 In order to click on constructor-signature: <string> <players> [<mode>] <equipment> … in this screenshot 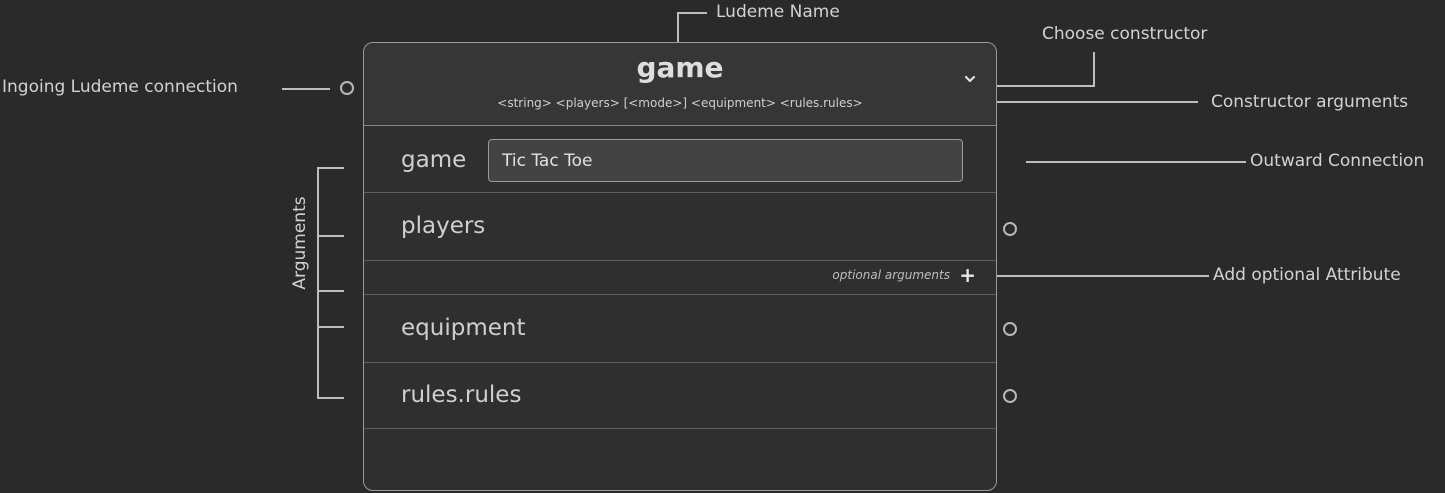, I will do `click(680, 103)`.